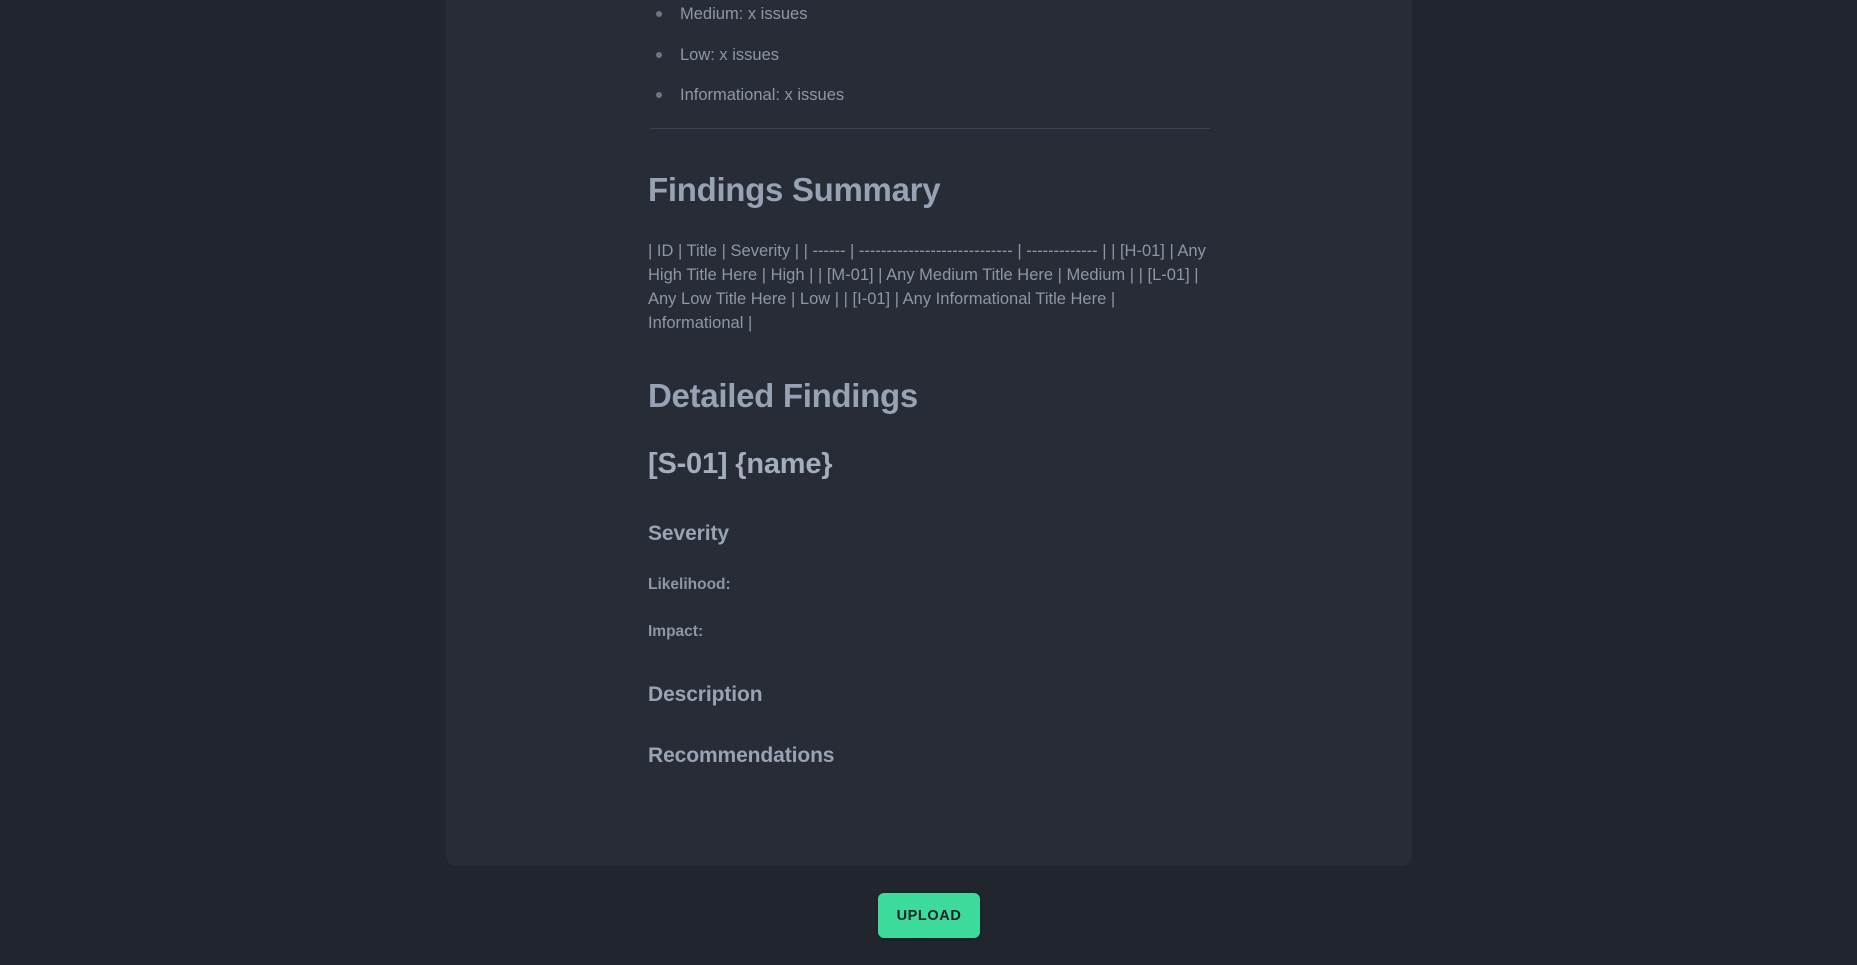 This screenshot has height=965, width=1857. Describe the element at coordinates (928, 14) in the screenshot. I see `list-item: Medium: x issues` at that location.